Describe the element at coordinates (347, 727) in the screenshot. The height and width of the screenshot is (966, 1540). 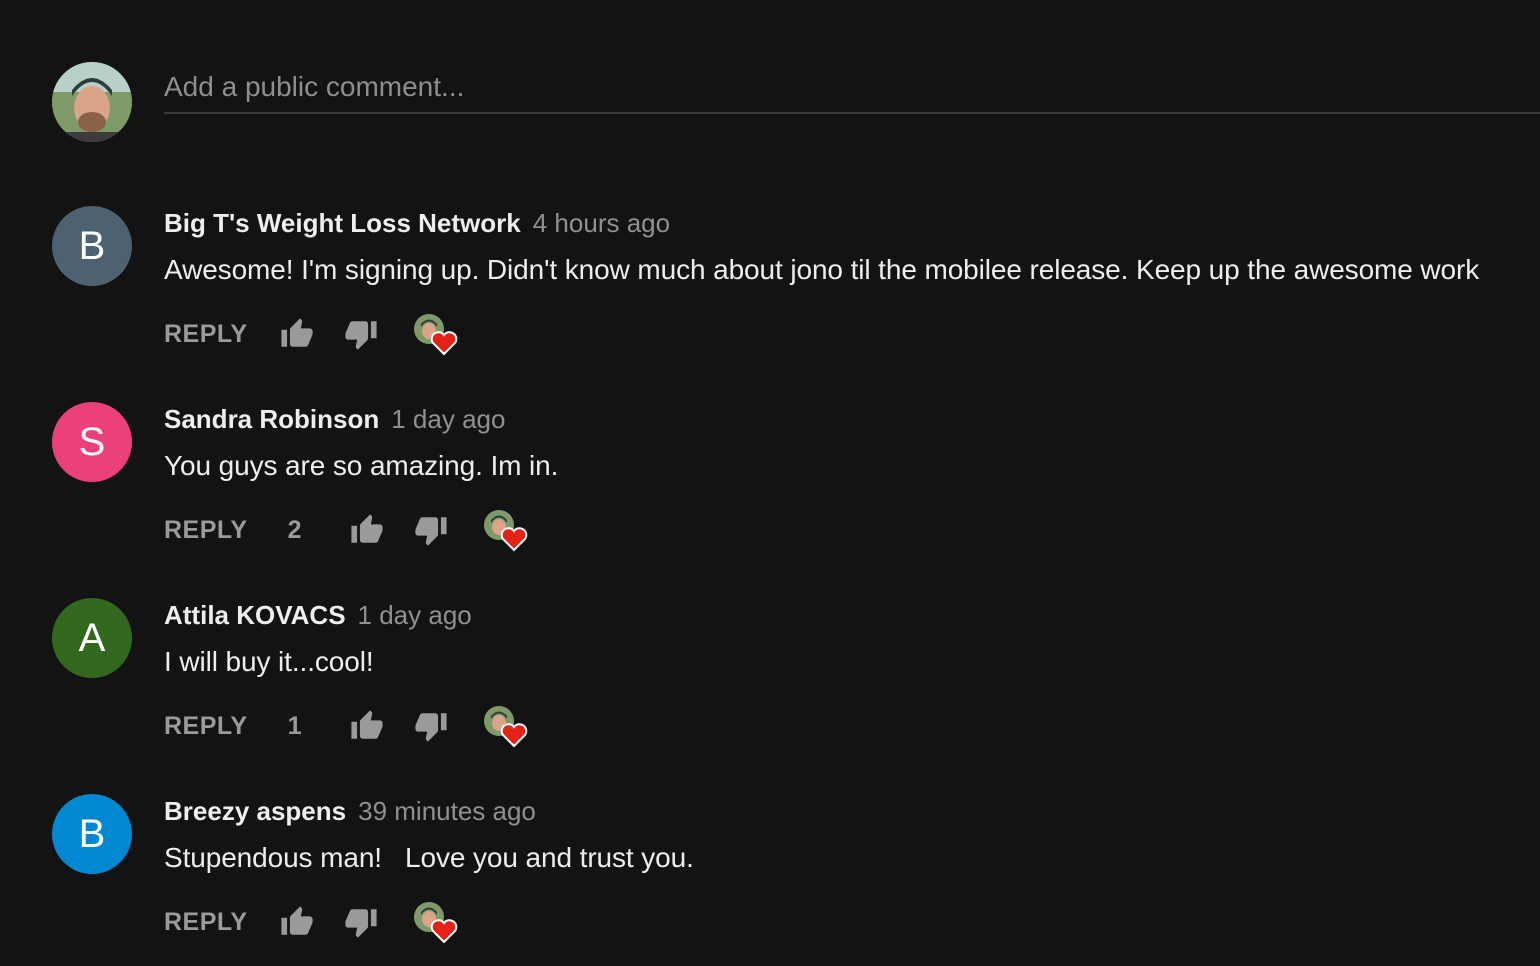
I see `comment-actions: REPLY 1` at that location.